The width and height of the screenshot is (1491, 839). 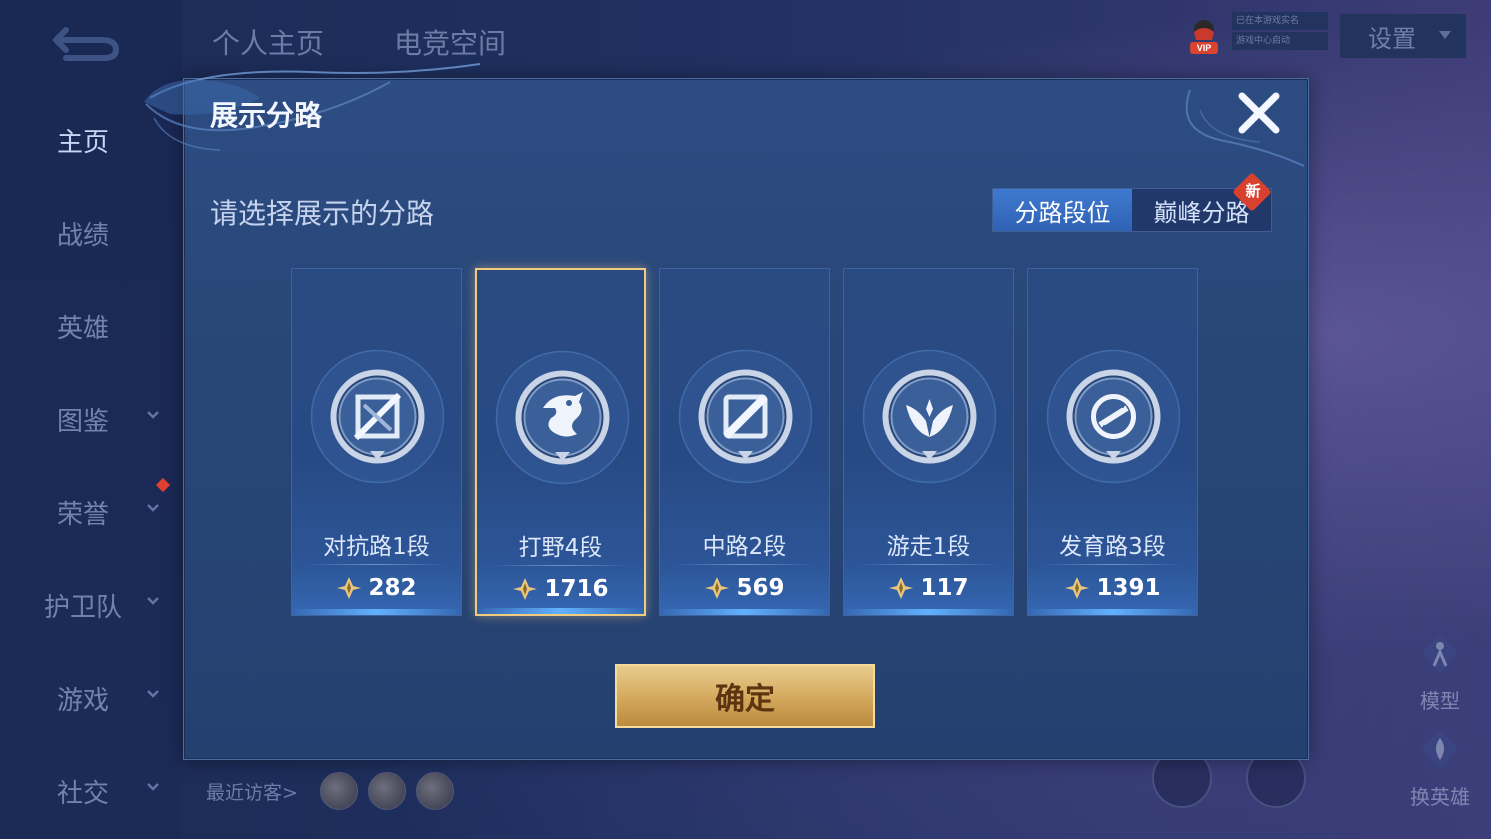 What do you see at coordinates (1259, 113) in the screenshot?
I see `close-icon` at bounding box center [1259, 113].